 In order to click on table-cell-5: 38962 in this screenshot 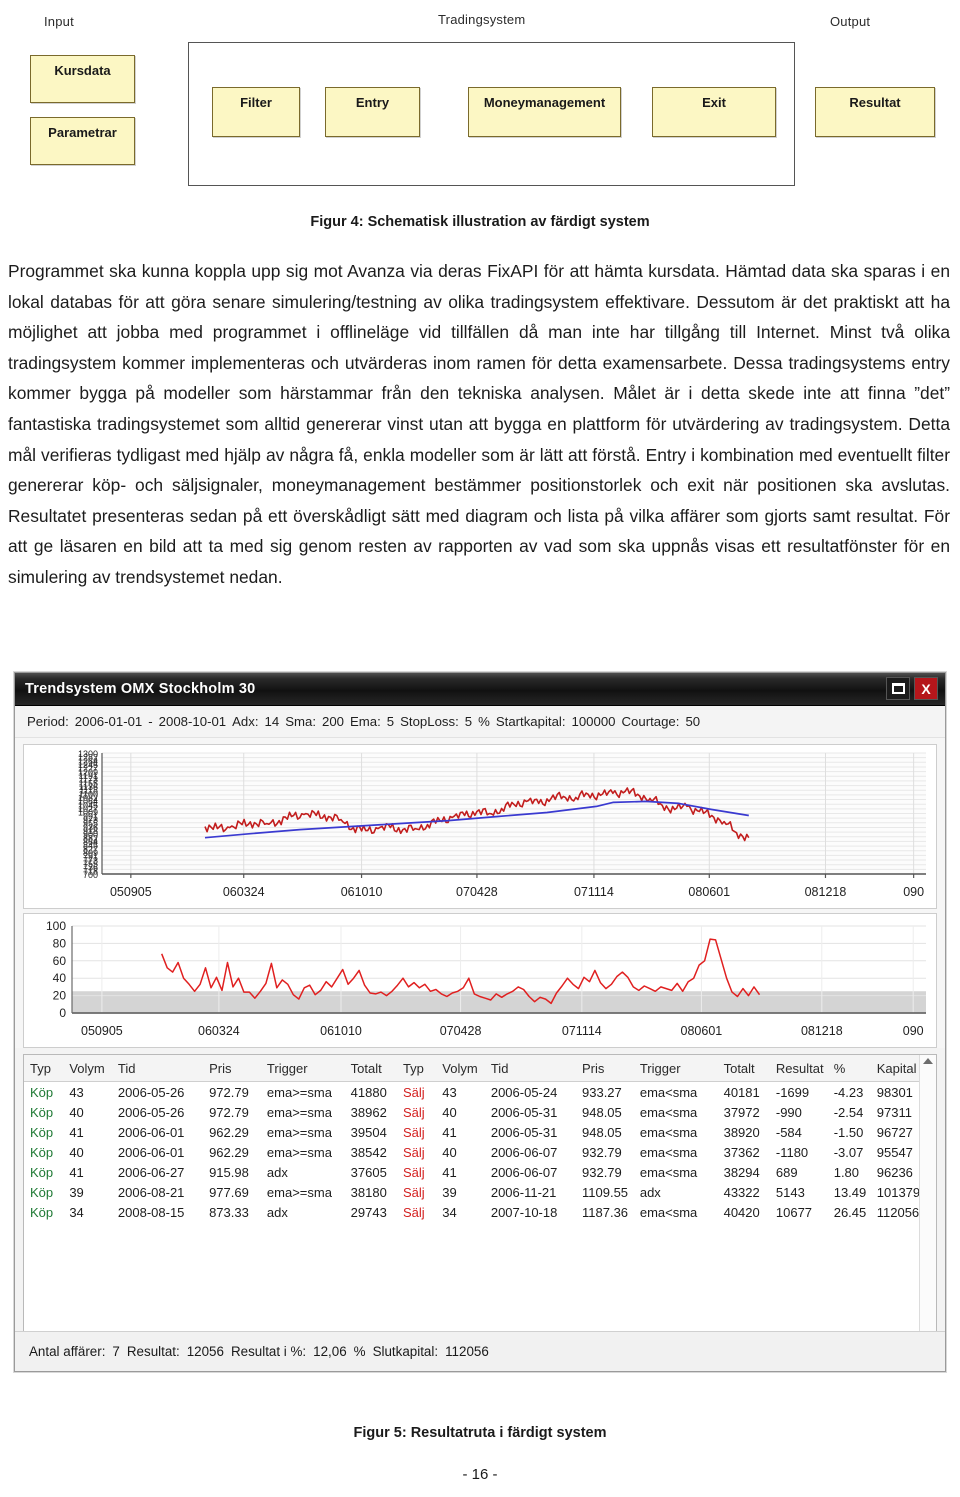, I will do `click(368, 1112)`.